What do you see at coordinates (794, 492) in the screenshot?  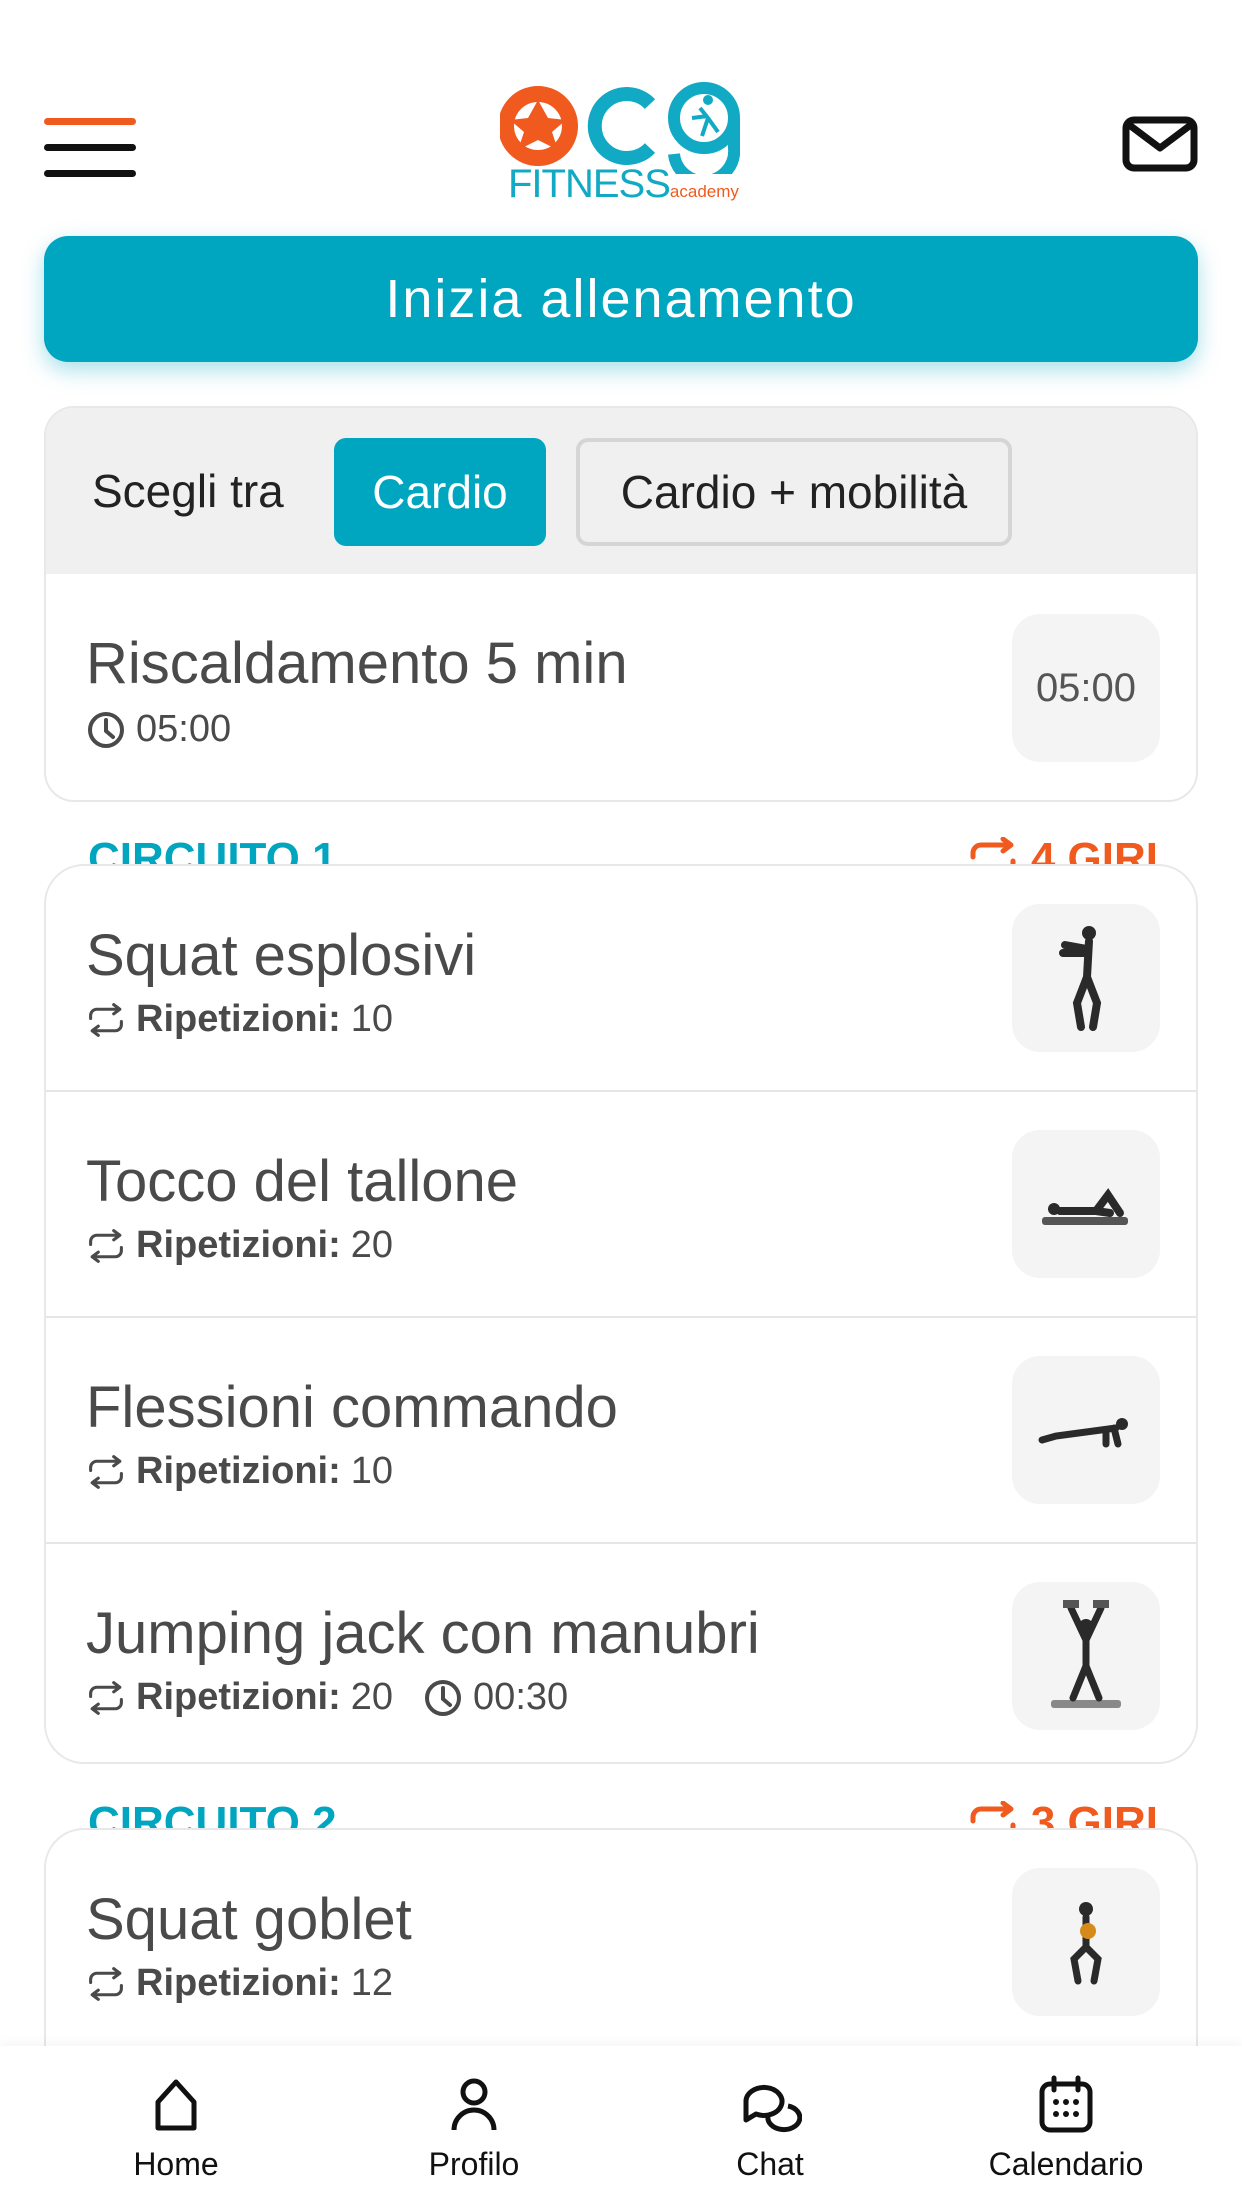 I see `option-cardio-mobility: Cardio + mobilità` at bounding box center [794, 492].